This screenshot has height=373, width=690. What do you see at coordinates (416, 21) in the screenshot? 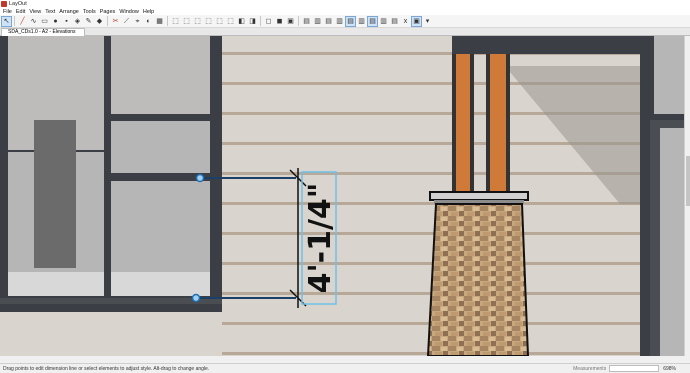
I see `grid-snap-icon: ▣` at bounding box center [416, 21].